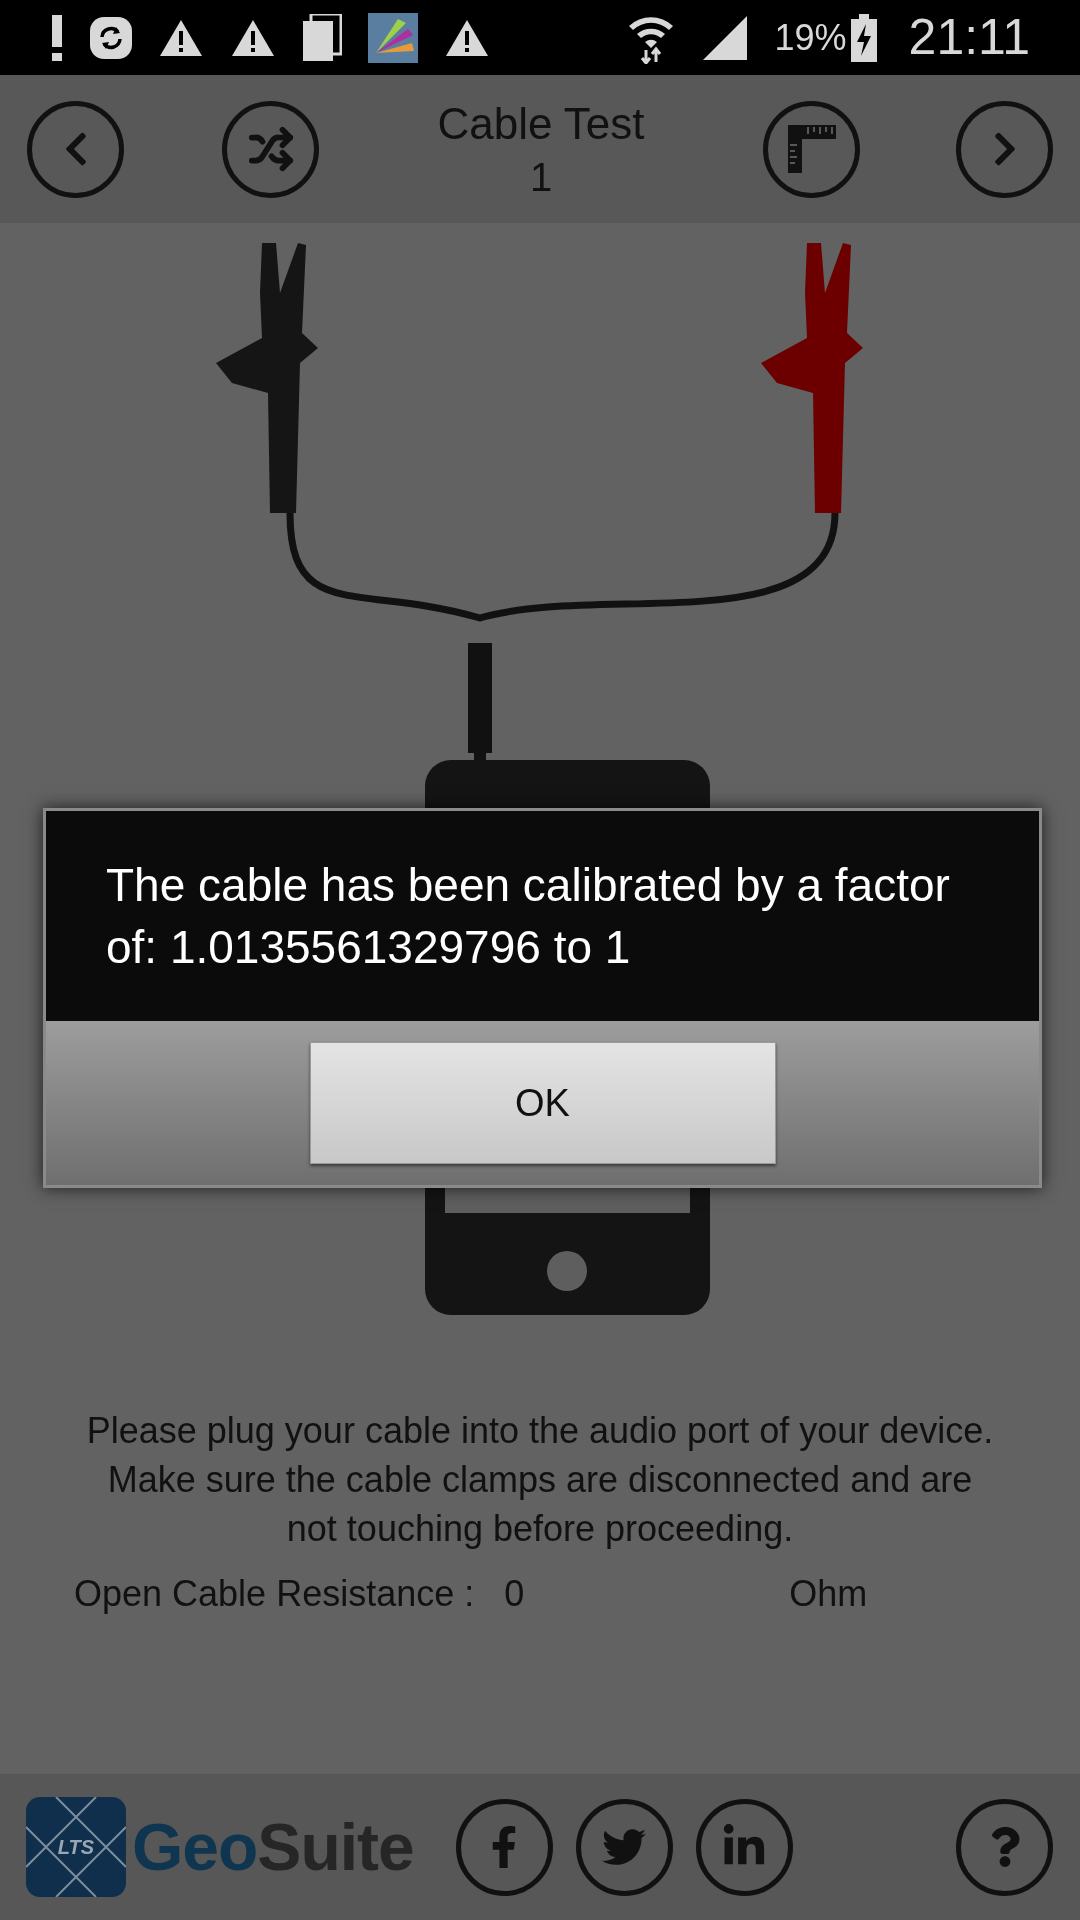 This screenshot has height=1920, width=1080. Describe the element at coordinates (540, 1480) in the screenshot. I see `instructions-text: Please plug your cable into the audio port of your device. Make sure the cable clamps are disconnected and are not touching before proceeding.` at that location.